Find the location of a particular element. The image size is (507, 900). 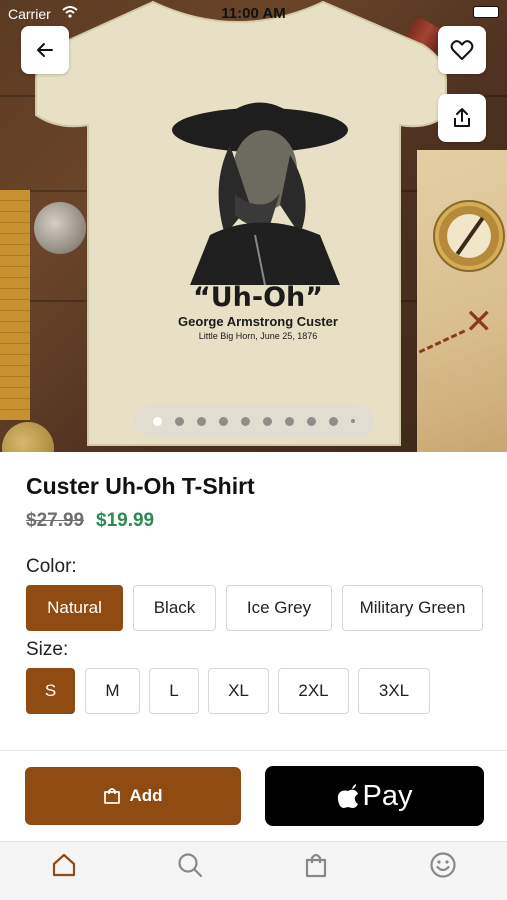

color-option-natural: Natural is located at coordinates (74, 608).